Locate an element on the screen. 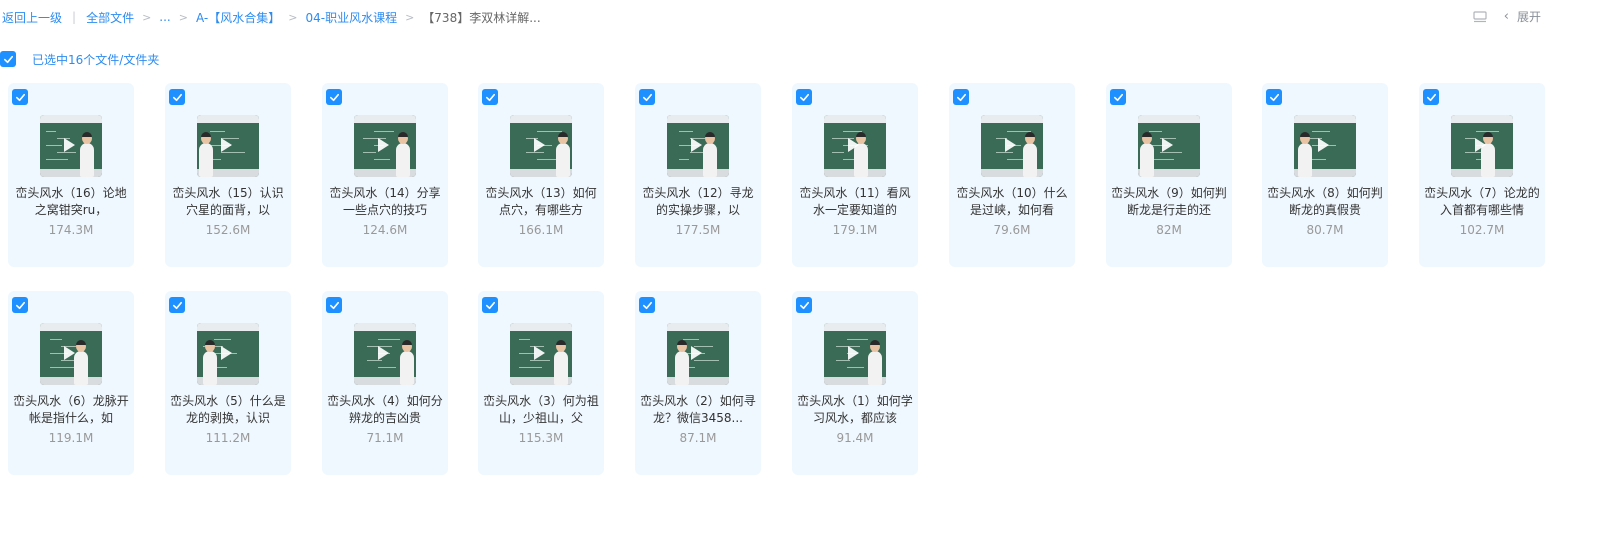 The image size is (1601, 536). file-name: 峦头风水（14）分享一些点穴的技巧 is located at coordinates (385, 202).